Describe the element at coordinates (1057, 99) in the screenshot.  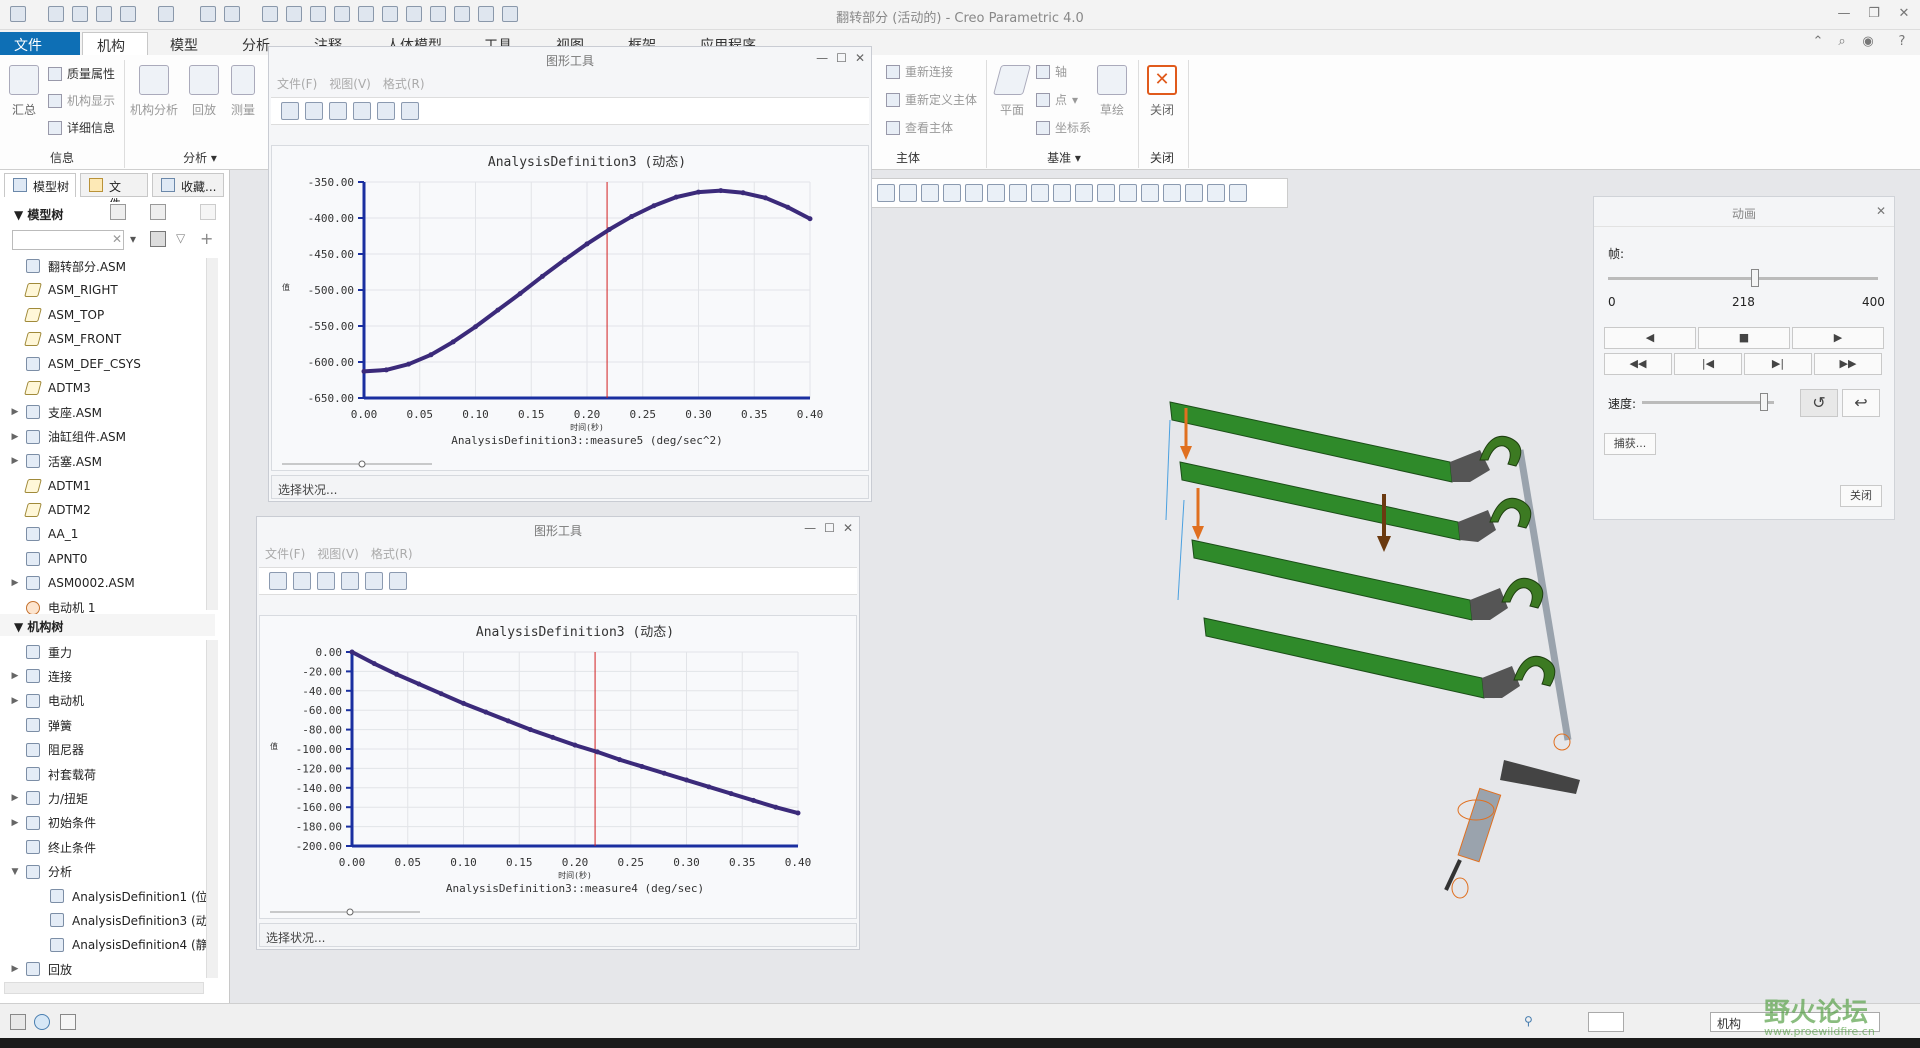
I see `datum-point-button: 点 ▾` at that location.